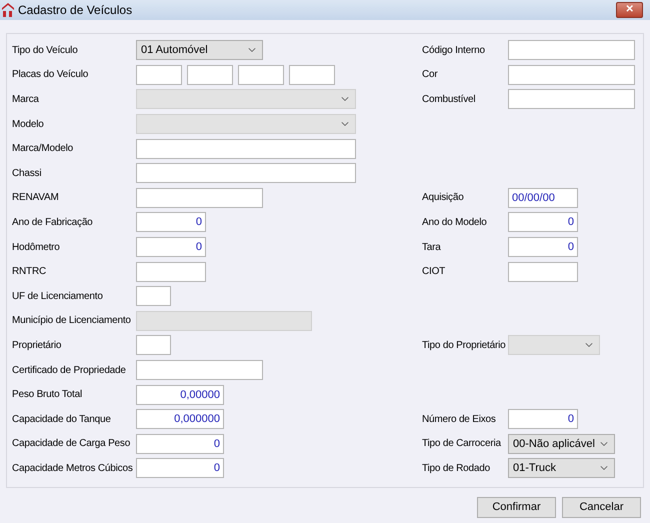 This screenshot has height=523, width=650. What do you see at coordinates (72, 321) in the screenshot?
I see `field-label: Município de Licenciamento` at bounding box center [72, 321].